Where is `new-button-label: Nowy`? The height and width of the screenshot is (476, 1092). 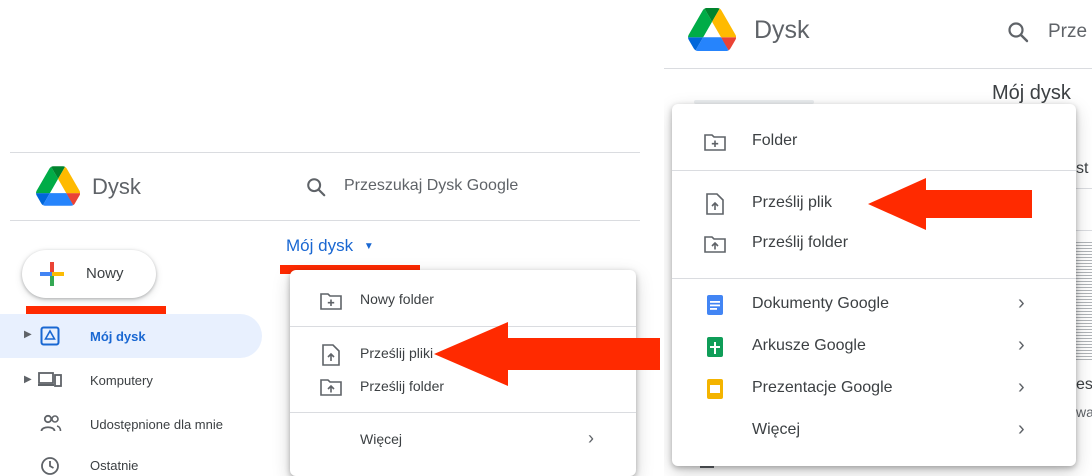
new-button-label: Nowy is located at coordinates (105, 273).